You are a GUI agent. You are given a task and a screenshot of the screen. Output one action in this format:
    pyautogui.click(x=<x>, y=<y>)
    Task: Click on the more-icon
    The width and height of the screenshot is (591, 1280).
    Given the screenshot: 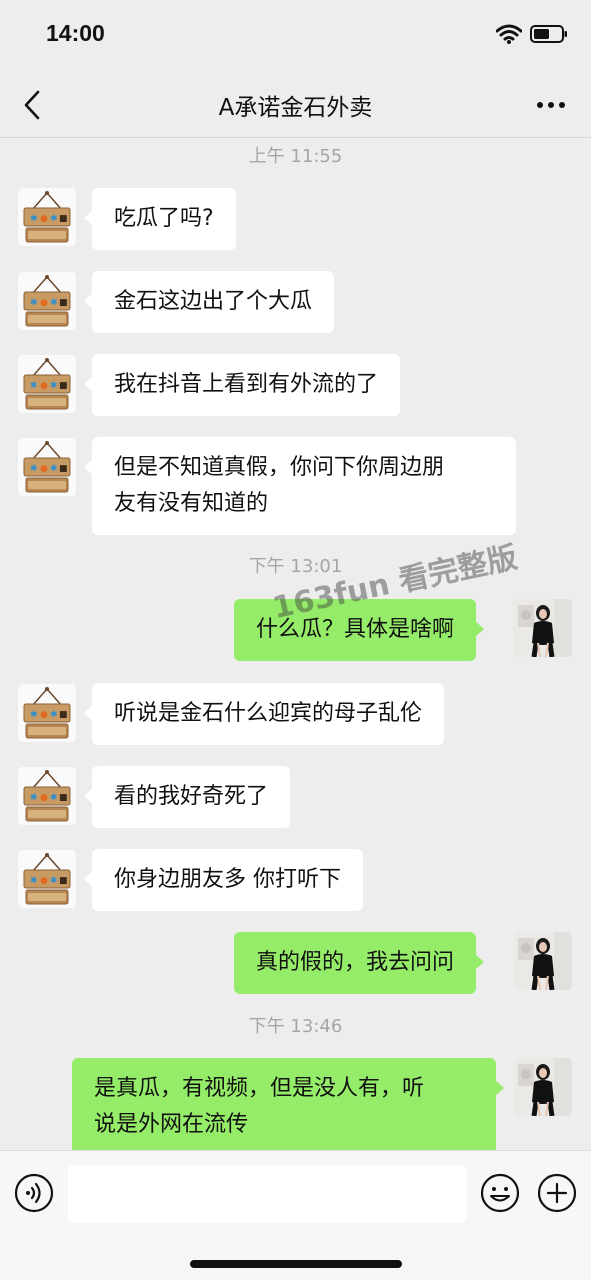 What is the action you would take?
    pyautogui.click(x=551, y=105)
    